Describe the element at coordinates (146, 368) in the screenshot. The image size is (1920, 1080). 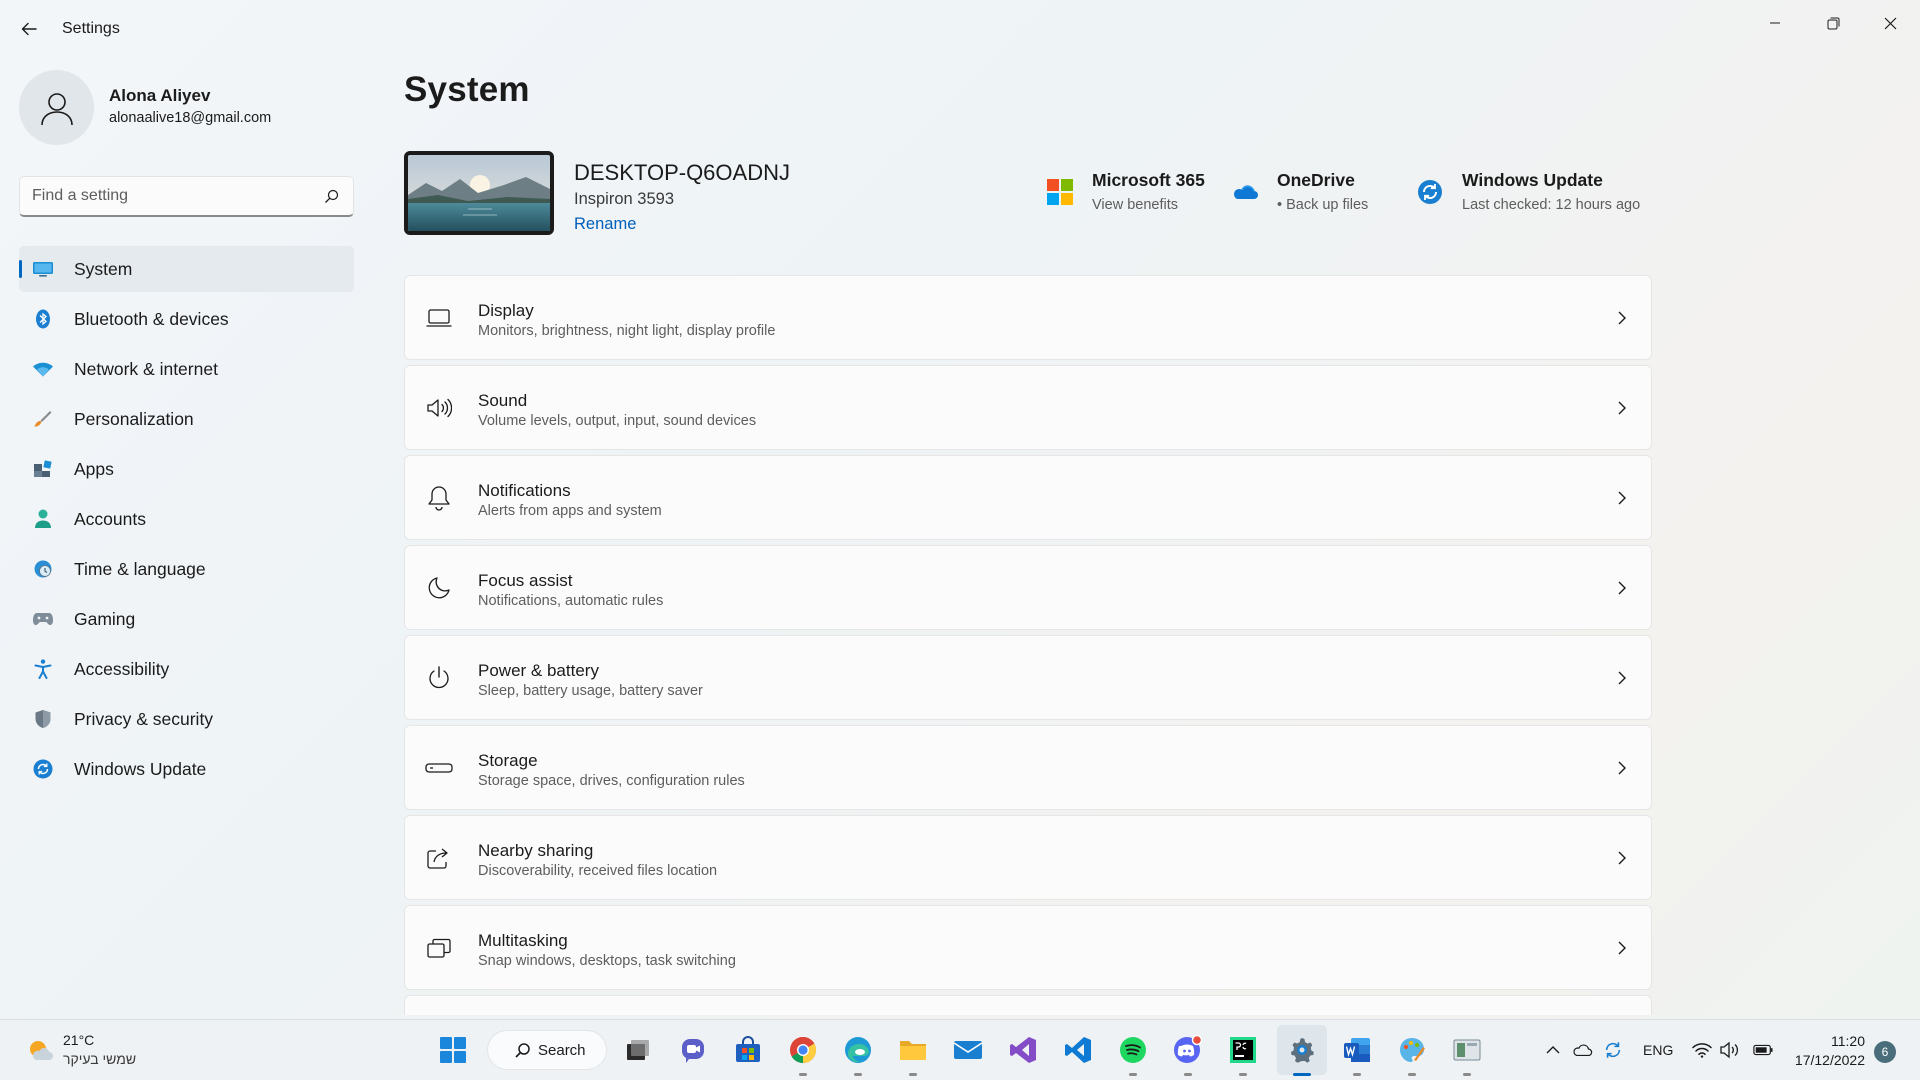
I see `sidebar-item-label: Network & internet` at that location.